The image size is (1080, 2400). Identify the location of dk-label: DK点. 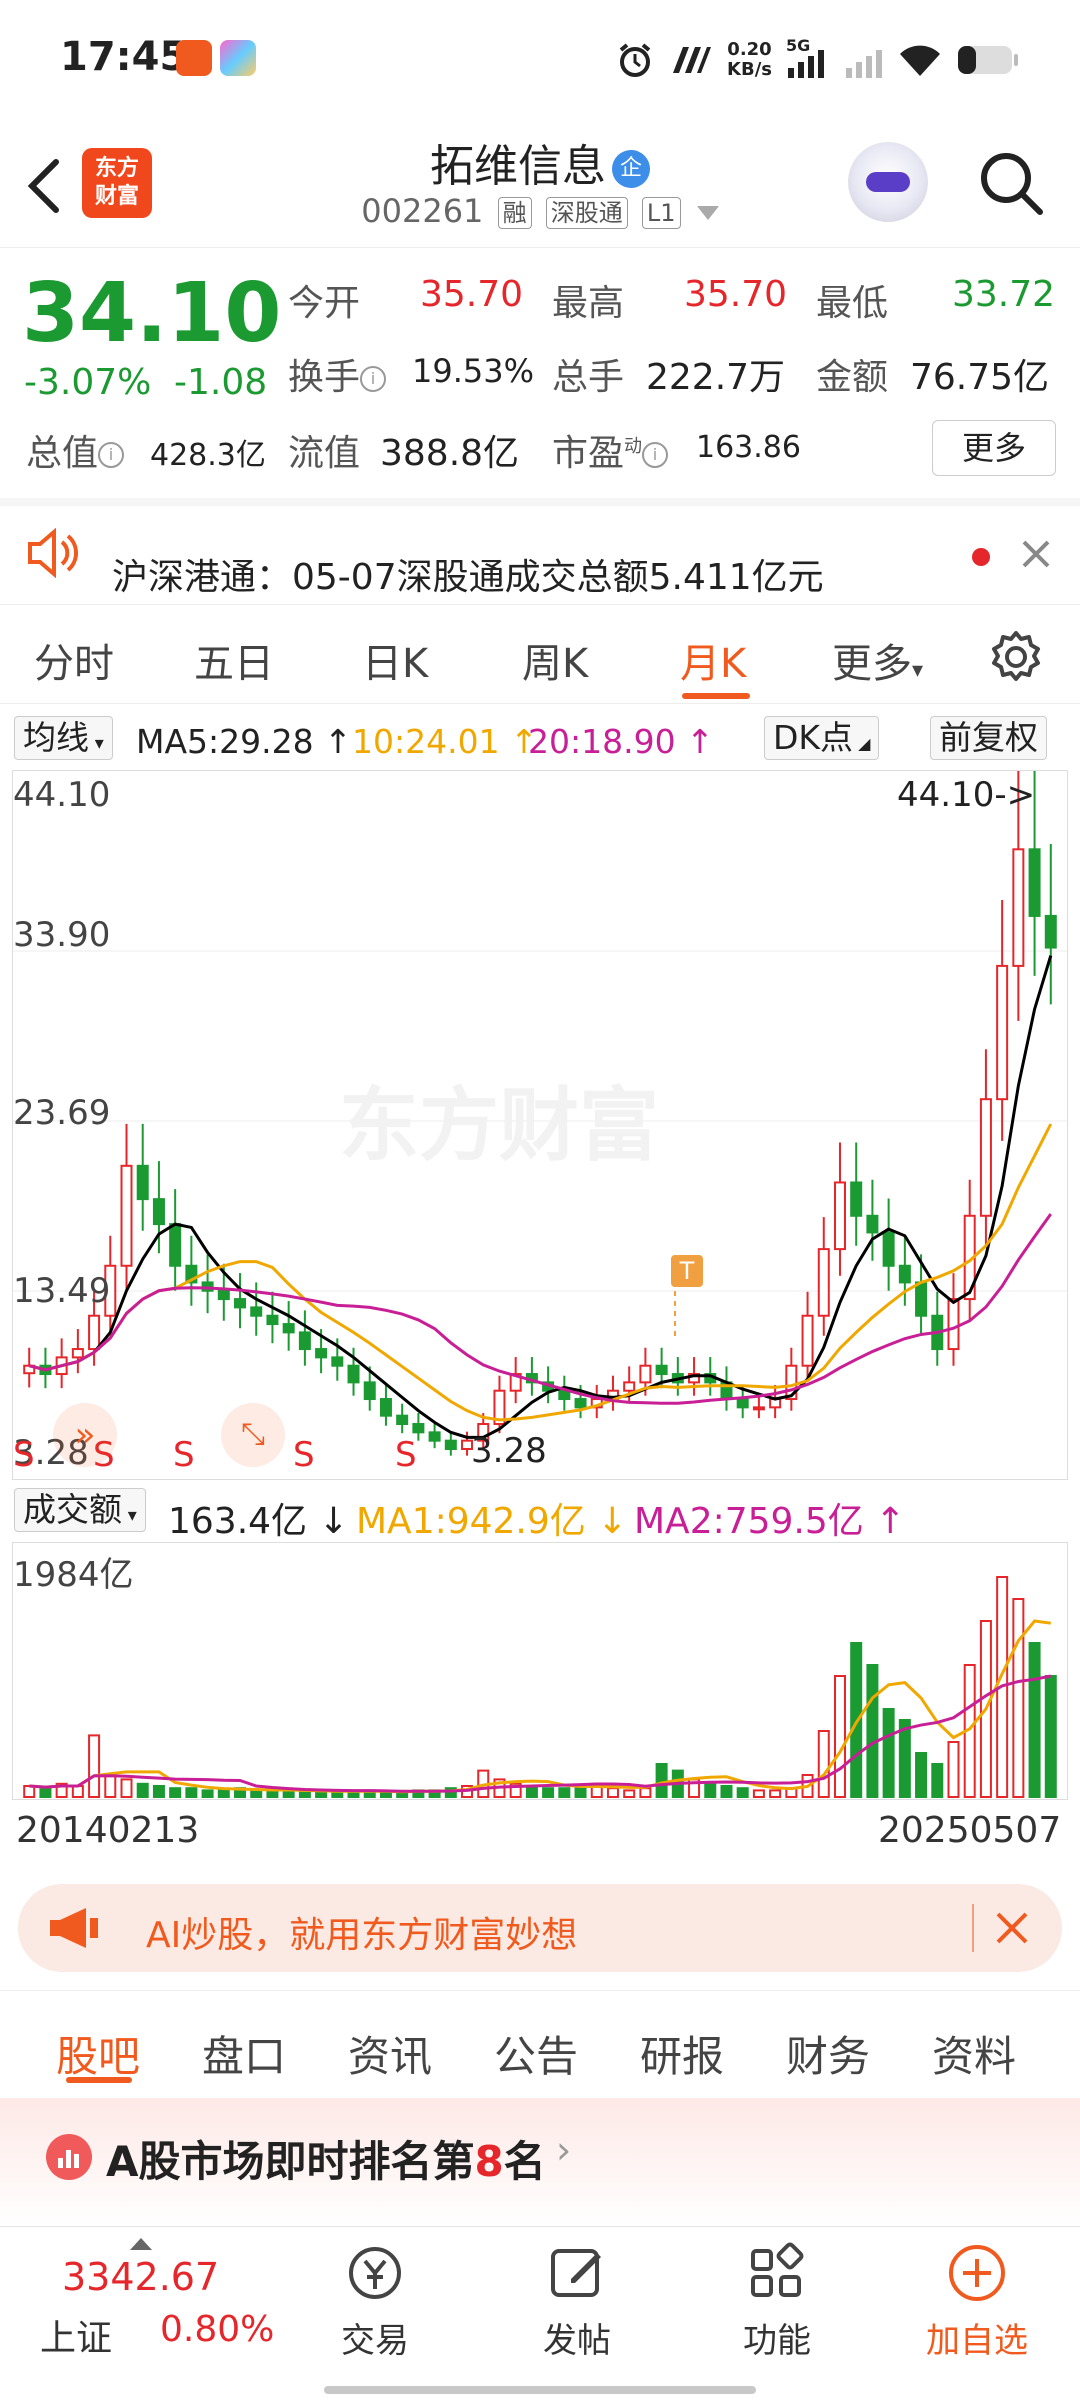
(813, 737).